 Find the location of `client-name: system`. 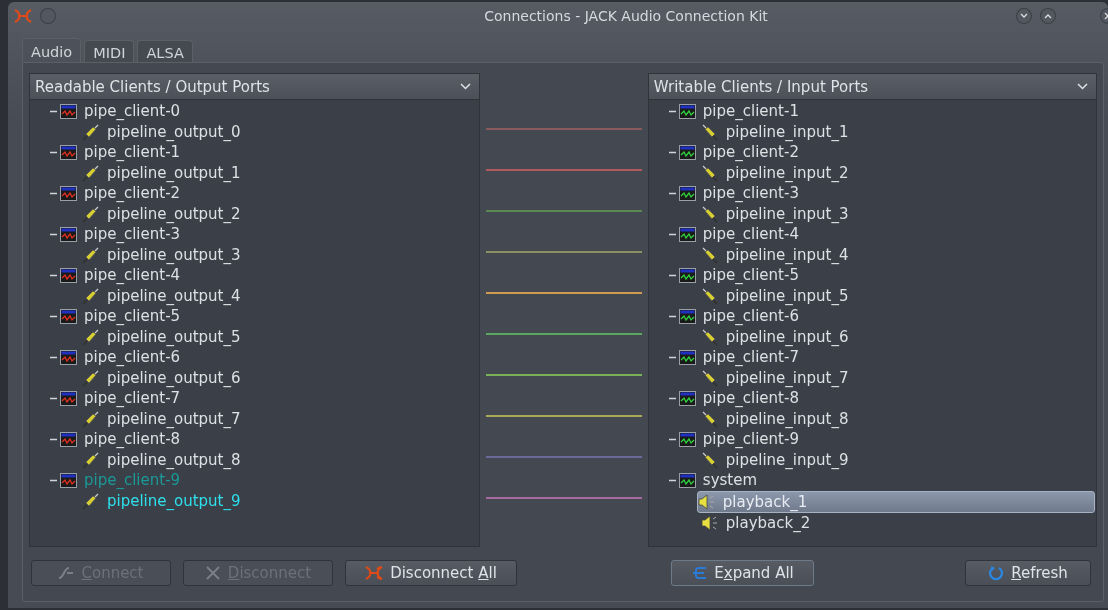

client-name: system is located at coordinates (730, 480).